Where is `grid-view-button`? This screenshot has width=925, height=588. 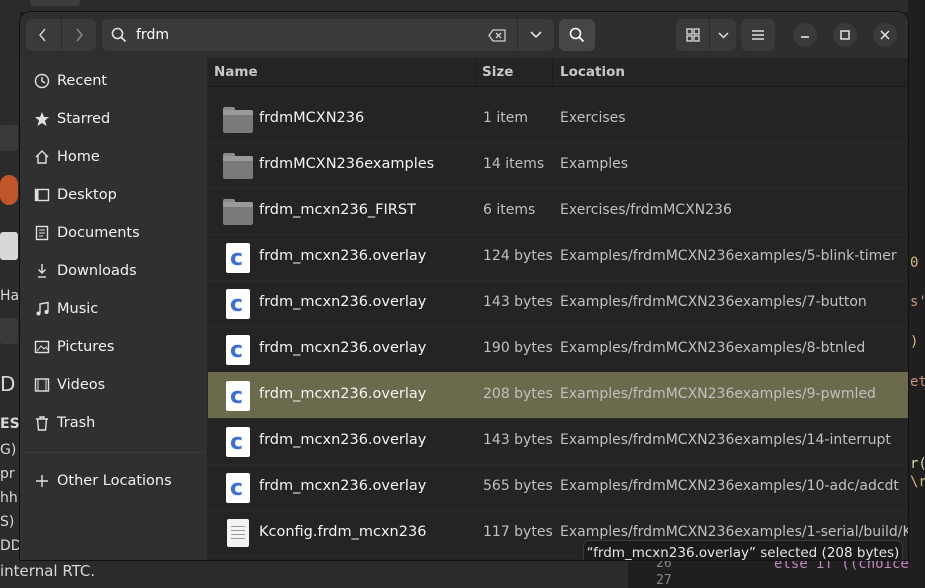
grid-view-button is located at coordinates (692, 35).